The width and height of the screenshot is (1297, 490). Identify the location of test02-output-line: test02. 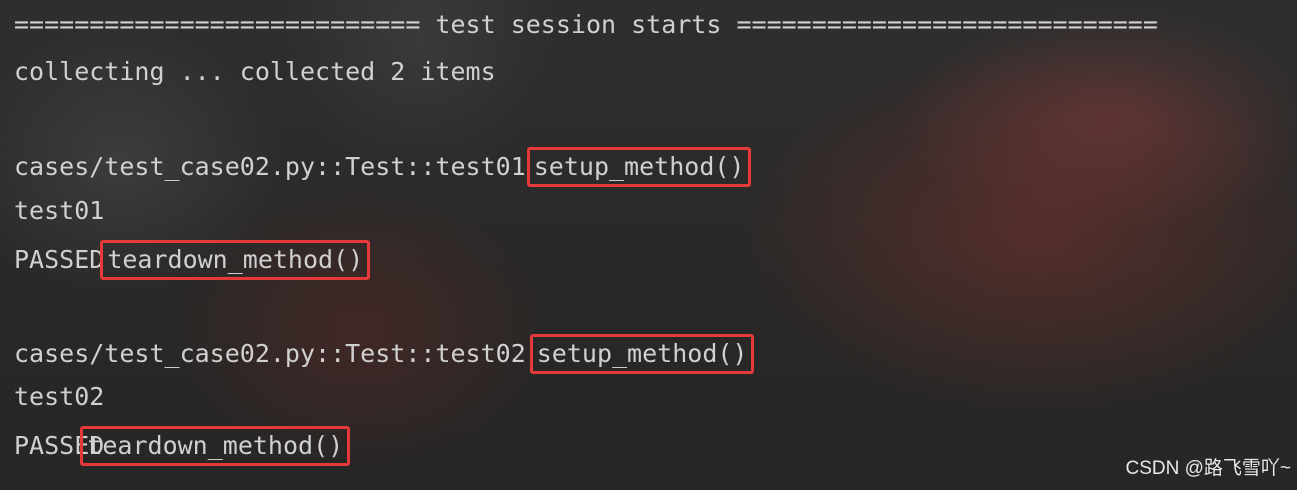
(59, 396).